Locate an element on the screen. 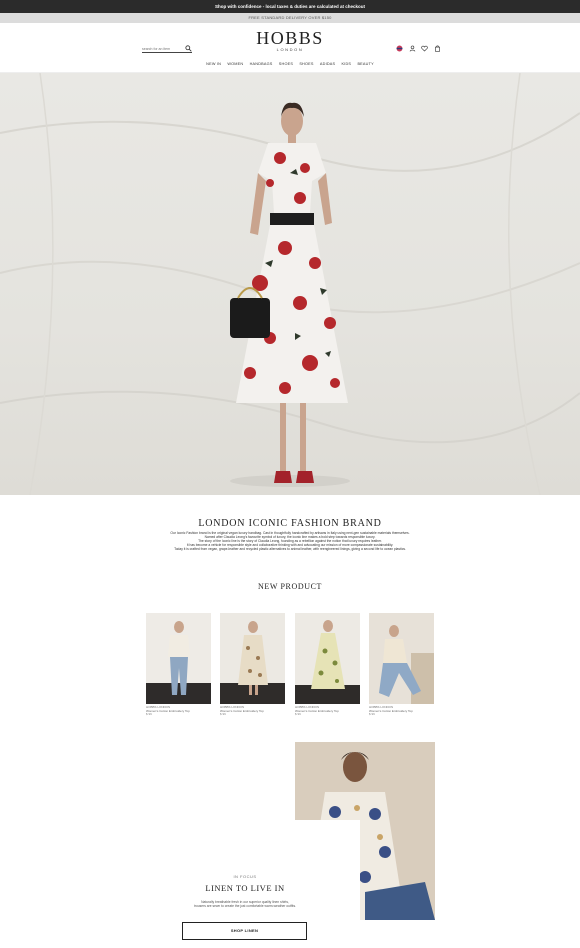  new-product-title: NEW PRODUCT is located at coordinates (289, 586).